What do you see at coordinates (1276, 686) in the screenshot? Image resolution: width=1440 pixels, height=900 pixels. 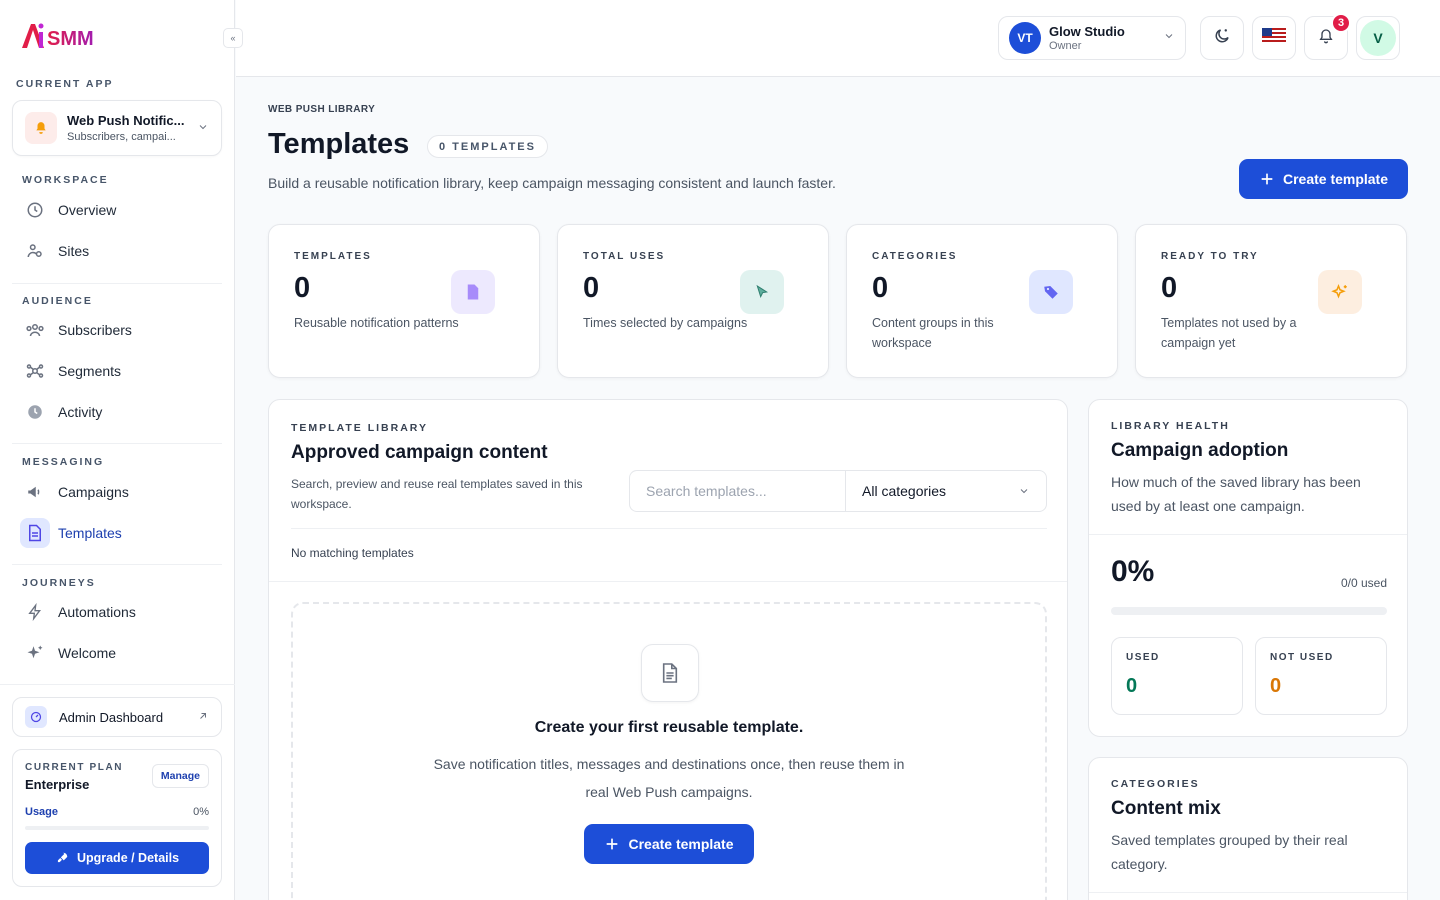 I see `not-used-value: 0` at bounding box center [1276, 686].